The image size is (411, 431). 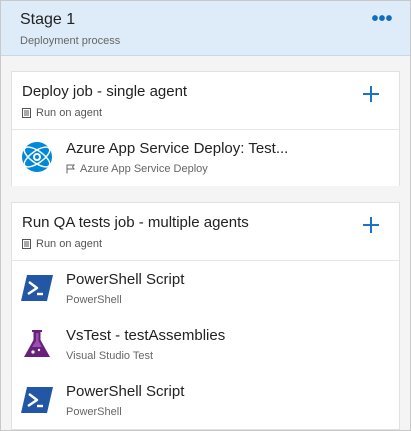 I want to click on task-subtitle: Visual Studio Test, so click(x=110, y=356).